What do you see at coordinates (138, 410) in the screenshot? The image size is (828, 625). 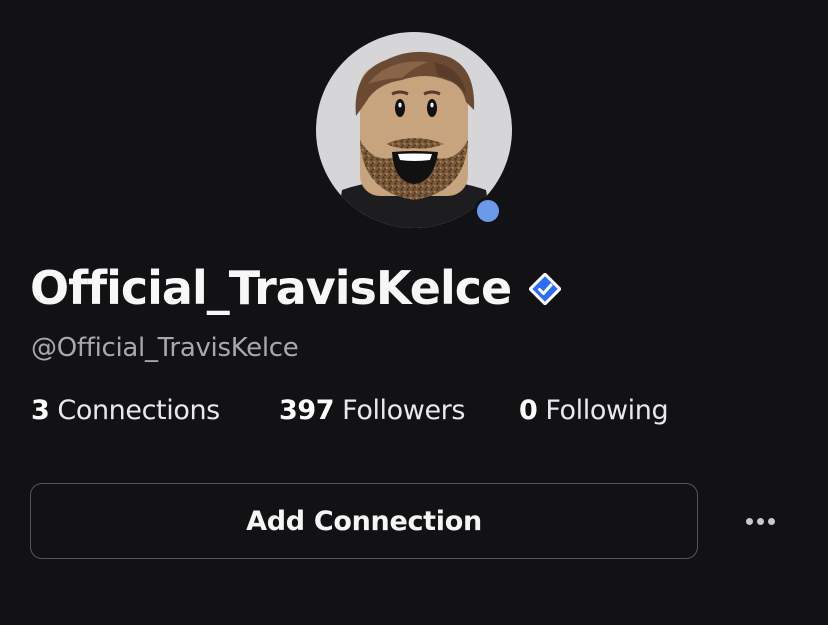 I see `connections-label: Connections` at bounding box center [138, 410].